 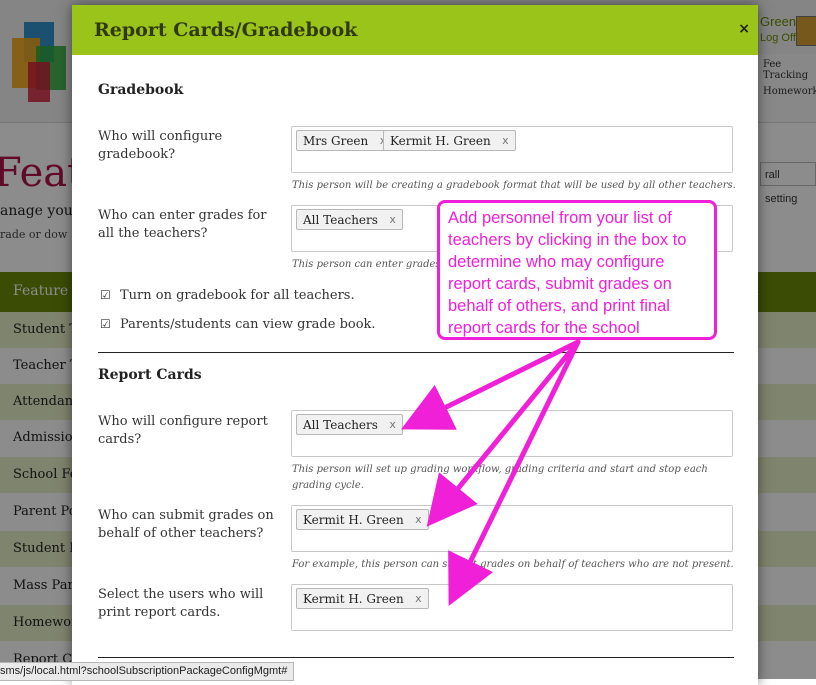 I want to click on print-report-cards-field: Kermit H. Green x, so click(x=512, y=607).